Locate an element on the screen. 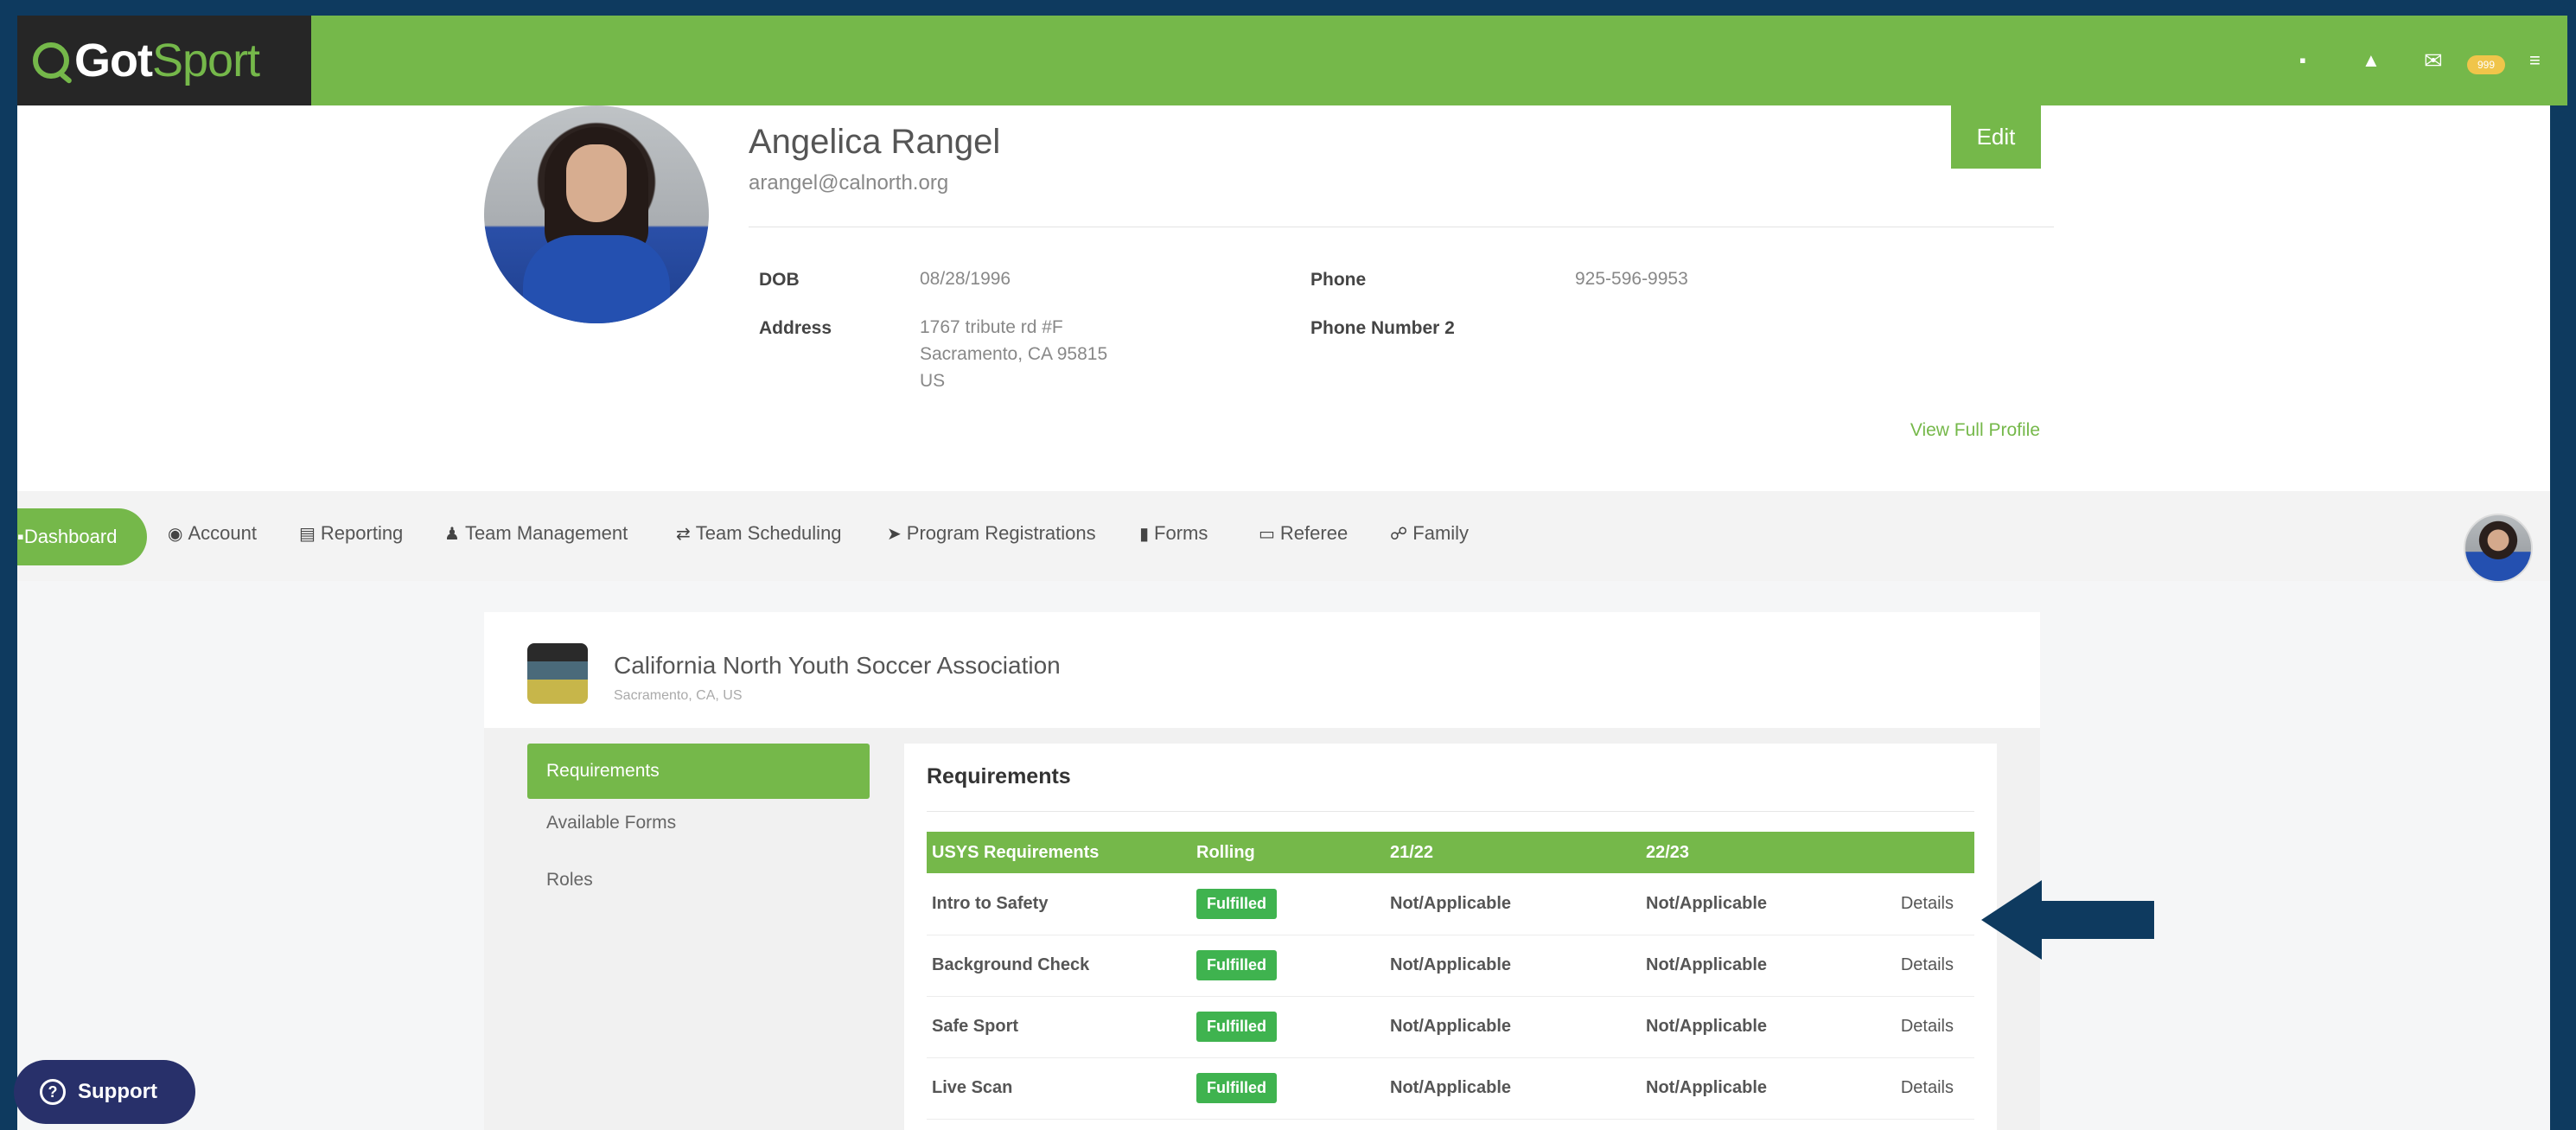 Image resolution: width=2576 pixels, height=1130 pixels. nav-reporting: ▤ Reporting is located at coordinates (351, 534).